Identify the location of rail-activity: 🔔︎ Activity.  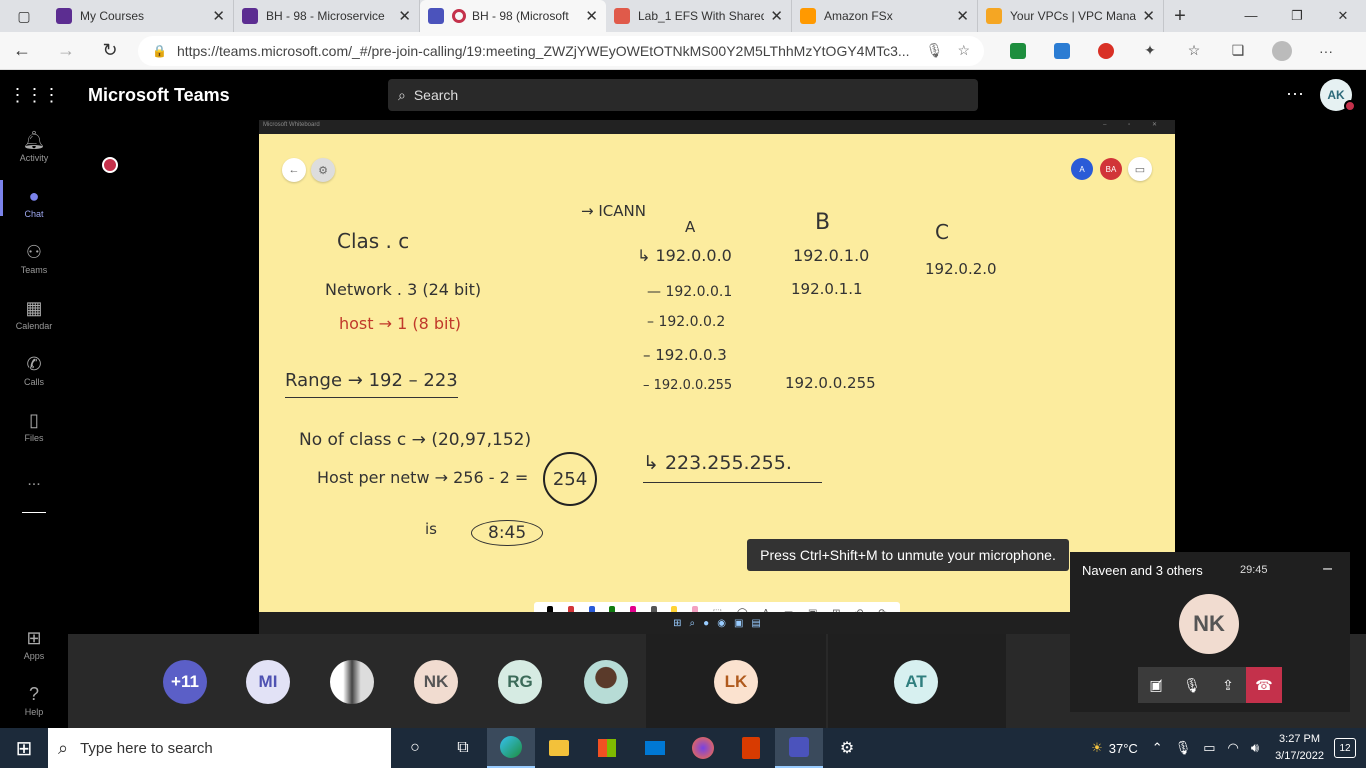
(34, 146).